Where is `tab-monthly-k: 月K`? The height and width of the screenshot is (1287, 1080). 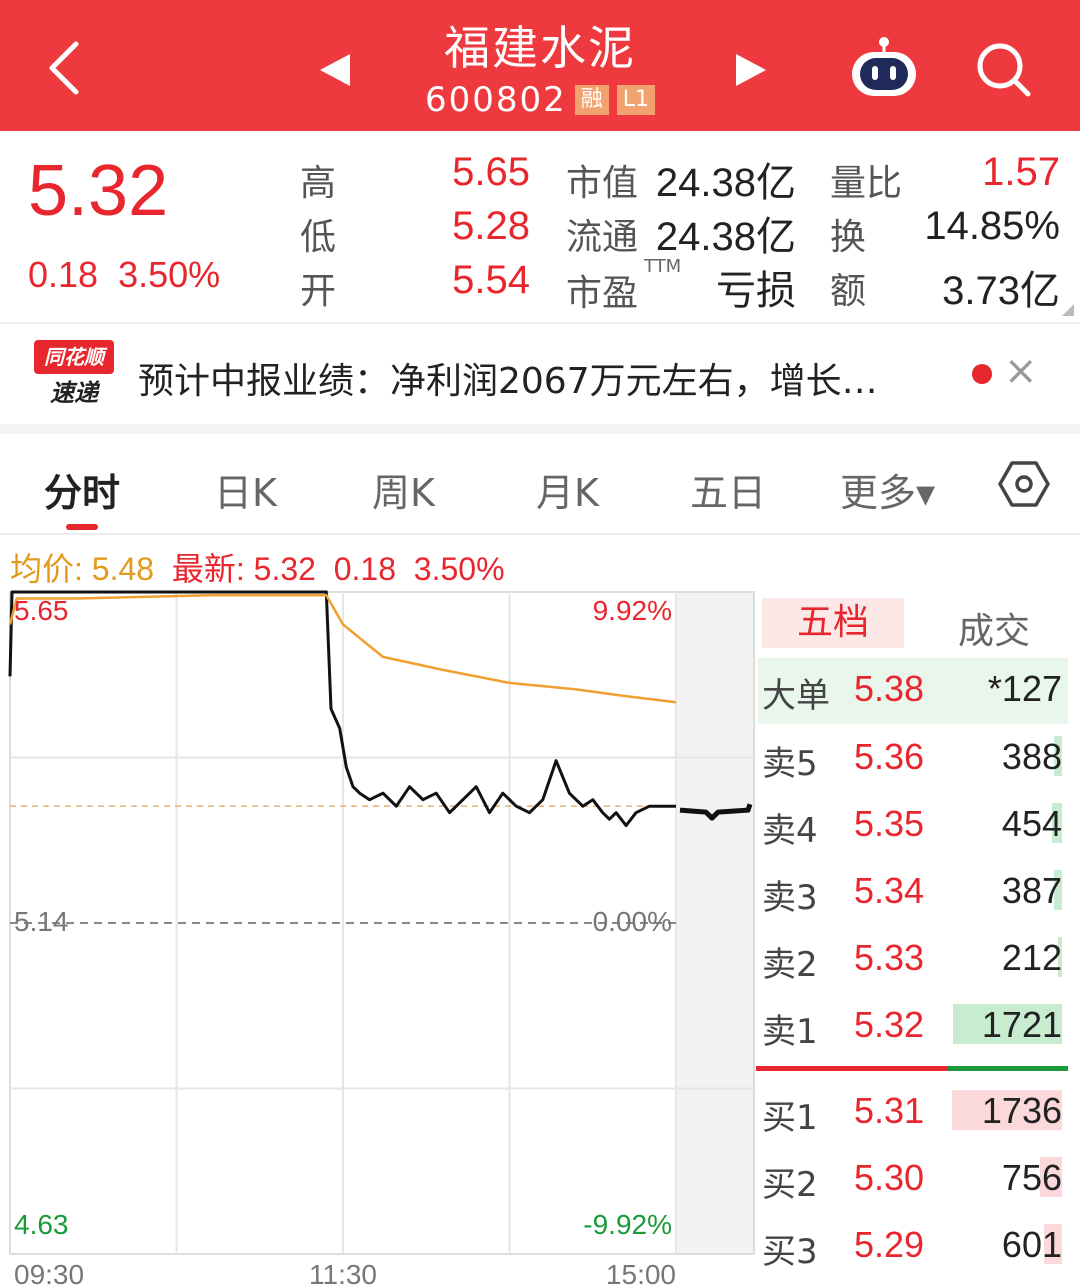 tab-monthly-k: 月K is located at coordinates (567, 489).